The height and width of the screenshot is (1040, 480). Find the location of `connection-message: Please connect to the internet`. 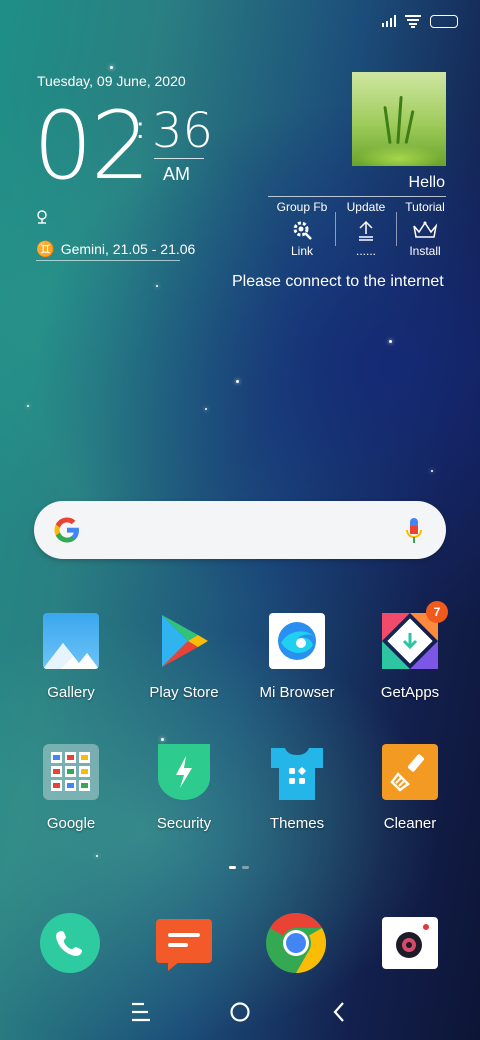

connection-message: Please connect to the internet is located at coordinates (338, 281).